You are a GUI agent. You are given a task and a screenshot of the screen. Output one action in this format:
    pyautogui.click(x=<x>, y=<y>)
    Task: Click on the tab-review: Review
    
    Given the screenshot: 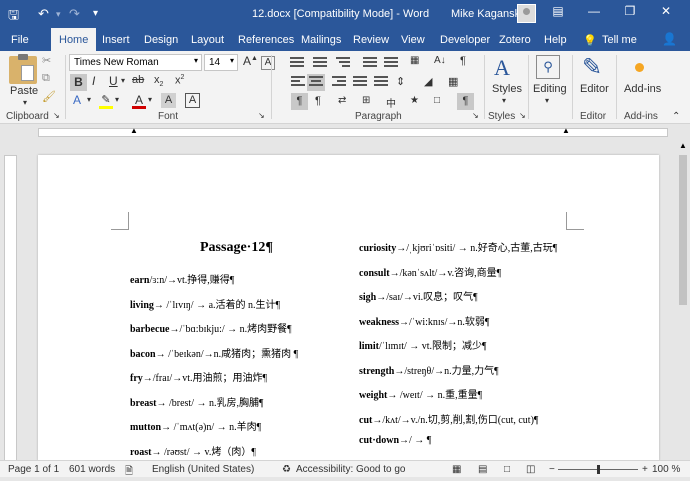 What is the action you would take?
    pyautogui.click(x=371, y=40)
    